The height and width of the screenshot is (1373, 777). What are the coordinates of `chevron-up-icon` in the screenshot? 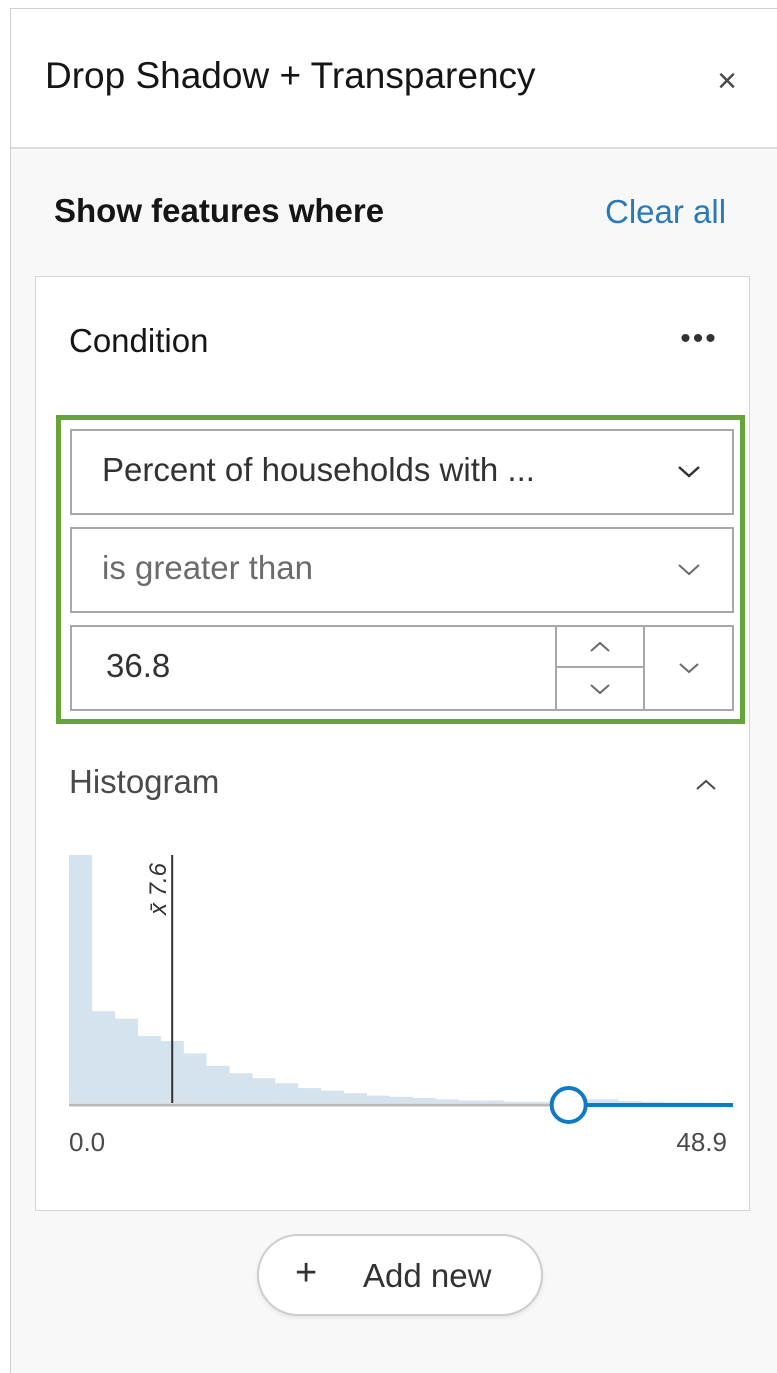 It's located at (706, 784).